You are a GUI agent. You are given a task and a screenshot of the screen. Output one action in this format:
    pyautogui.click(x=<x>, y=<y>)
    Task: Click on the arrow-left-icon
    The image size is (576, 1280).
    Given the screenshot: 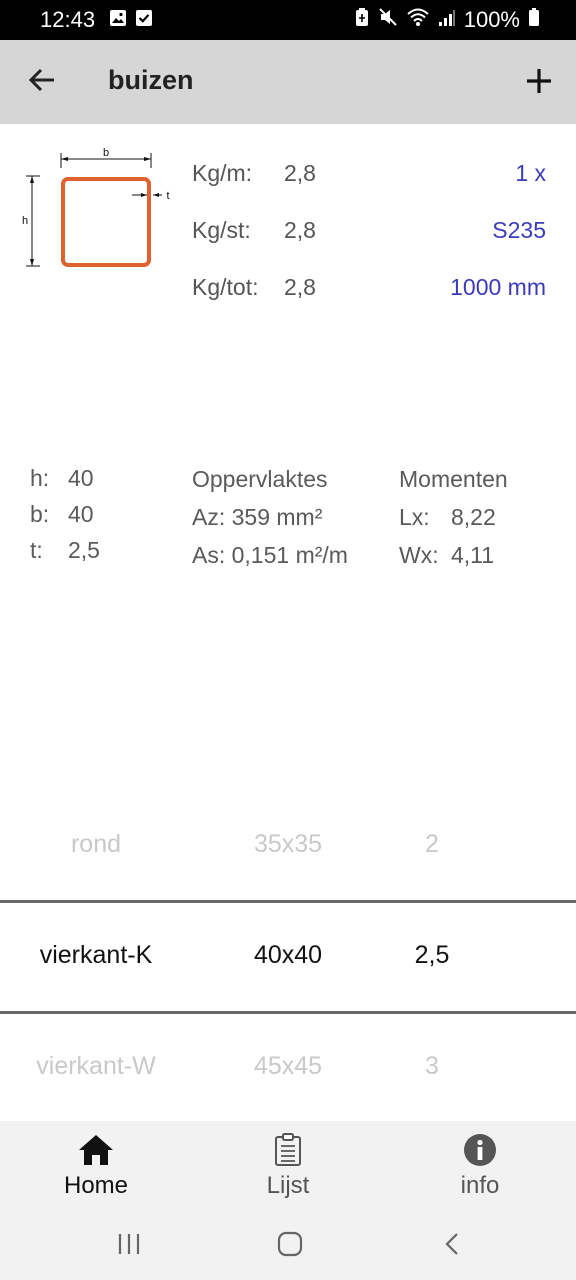 What is the action you would take?
    pyautogui.click(x=41, y=80)
    